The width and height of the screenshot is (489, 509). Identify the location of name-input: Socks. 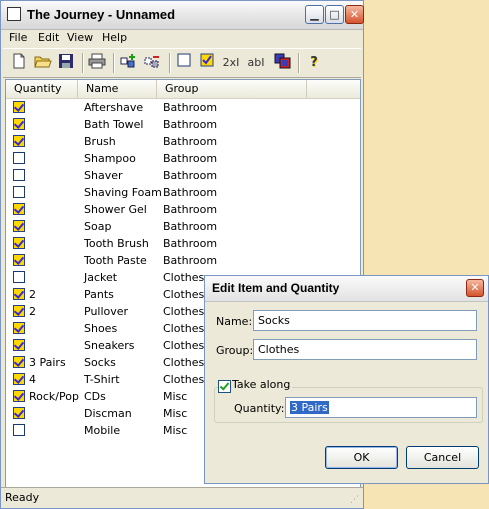
(365, 320).